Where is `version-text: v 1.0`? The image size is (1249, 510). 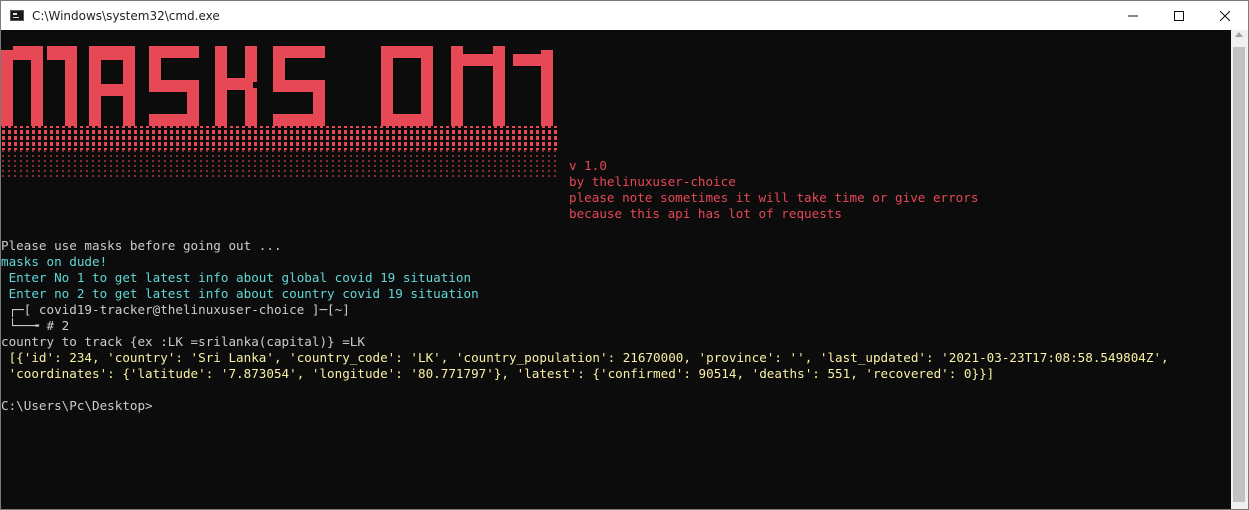 version-text: v 1.0 is located at coordinates (588, 165).